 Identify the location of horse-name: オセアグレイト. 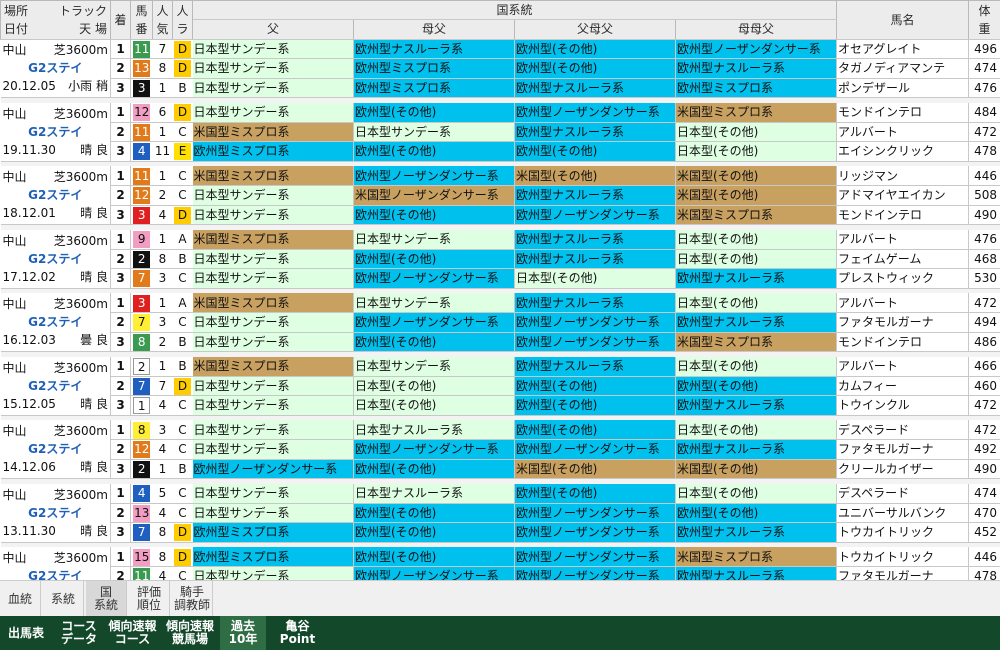
(903, 49).